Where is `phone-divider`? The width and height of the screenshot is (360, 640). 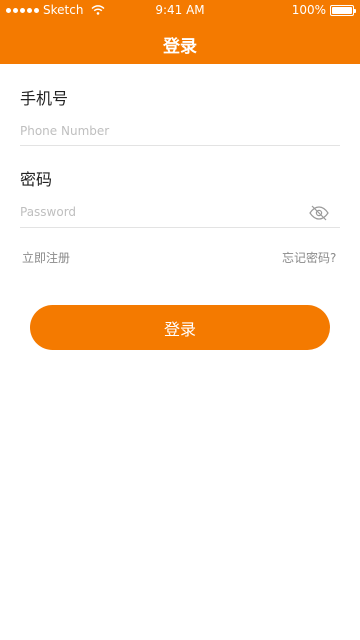 phone-divider is located at coordinates (180, 145).